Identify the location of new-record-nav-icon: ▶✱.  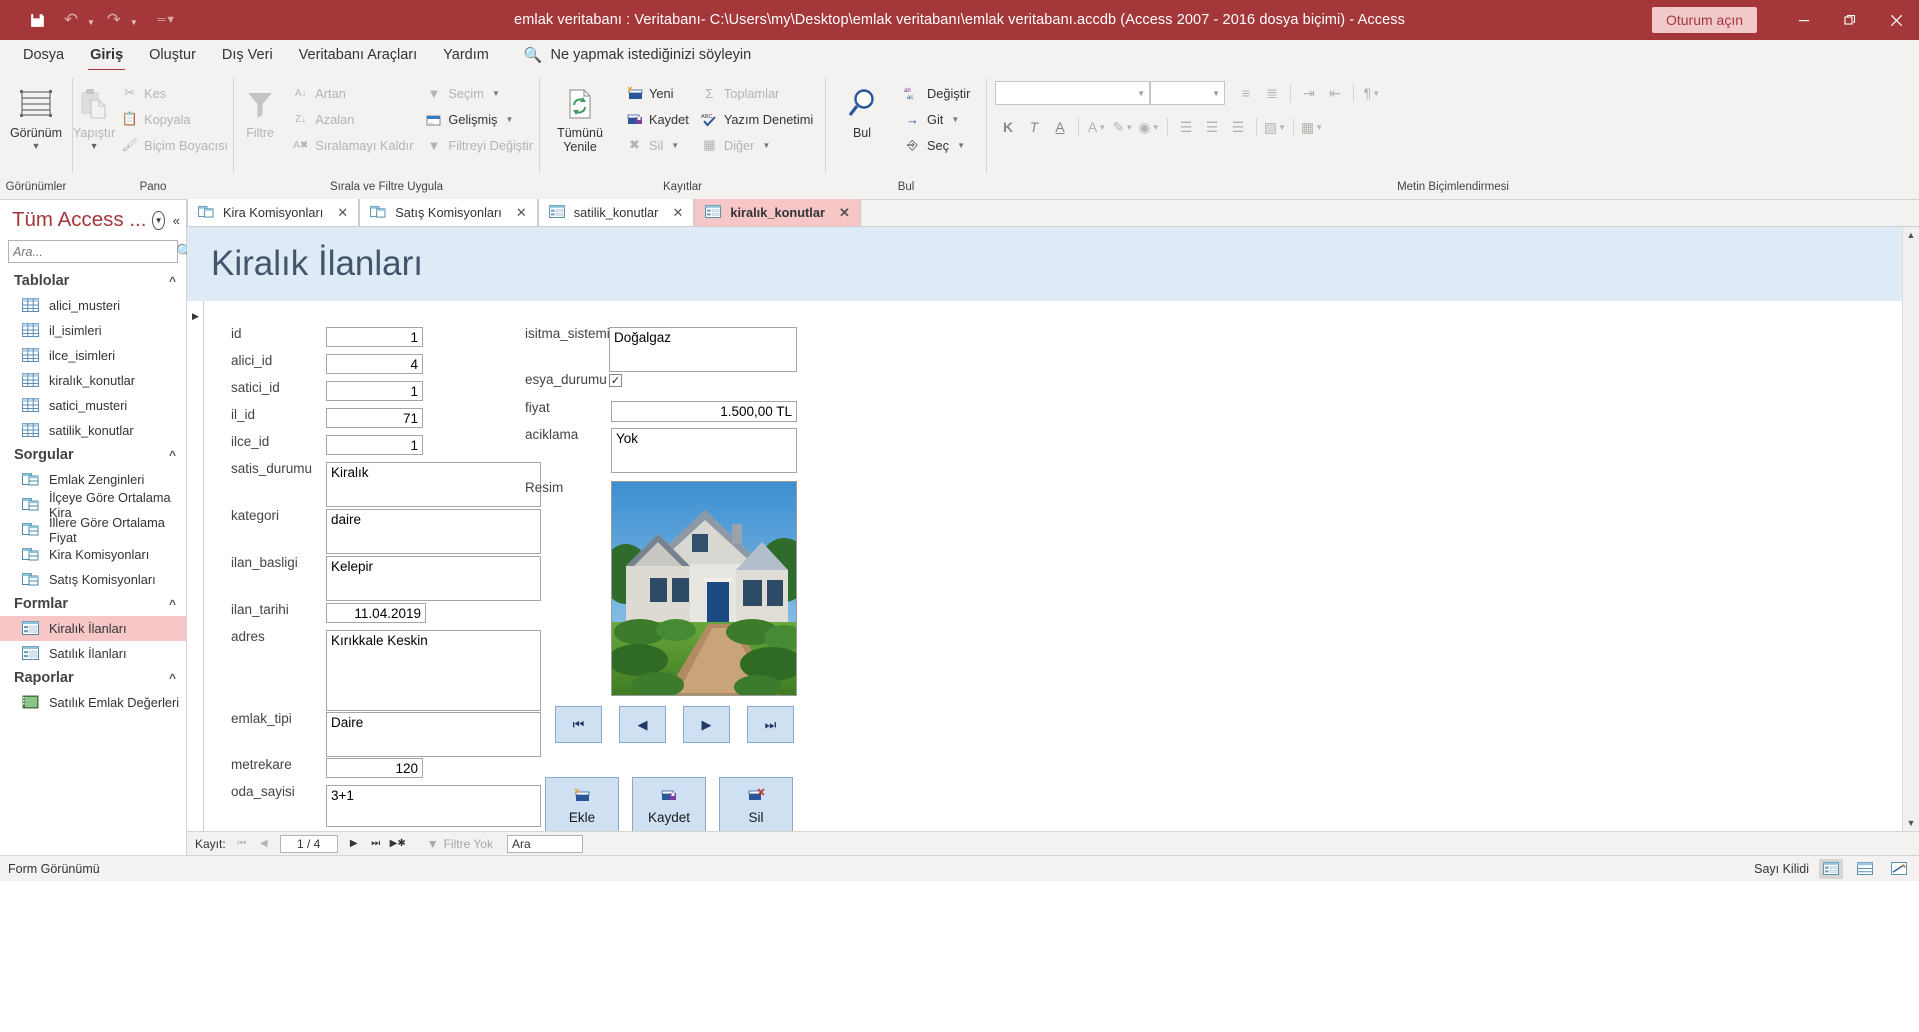
(398, 843).